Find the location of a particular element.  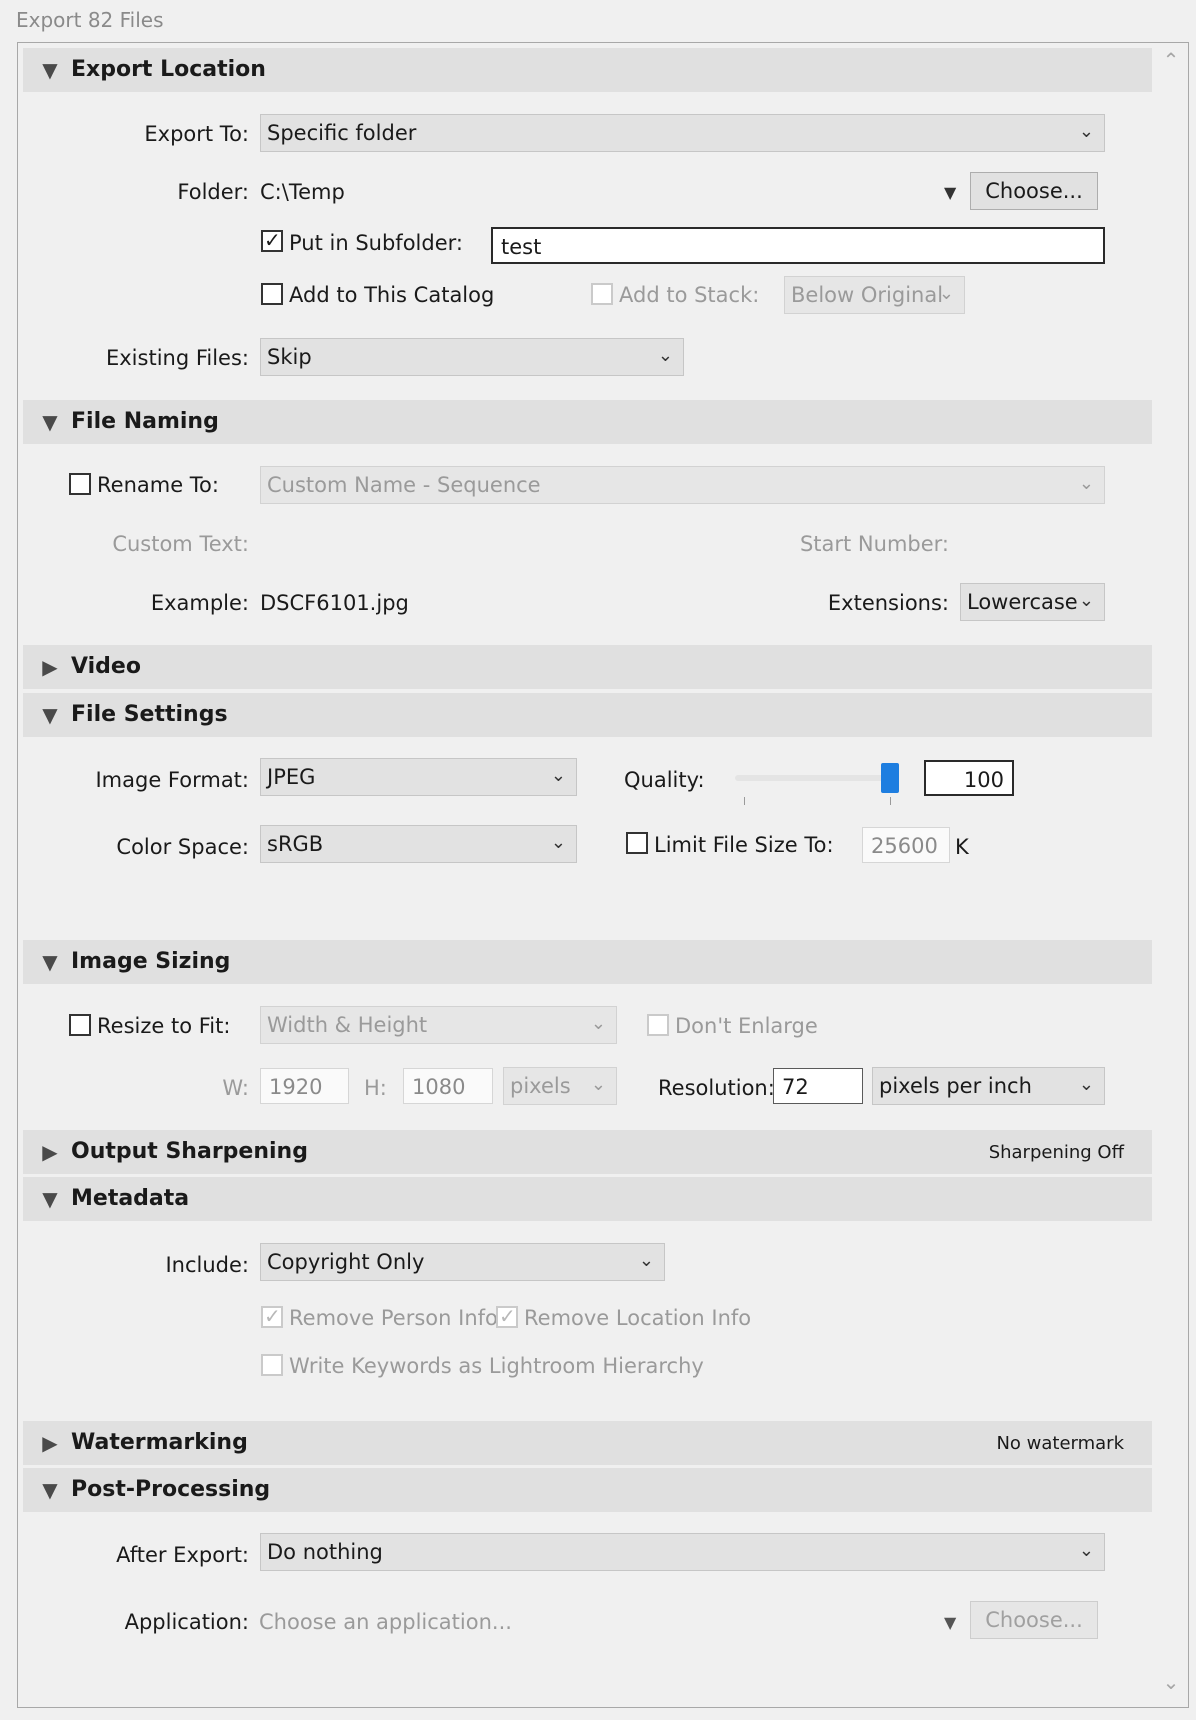

include-select: Copyright Only ⌄ is located at coordinates (462, 1262).